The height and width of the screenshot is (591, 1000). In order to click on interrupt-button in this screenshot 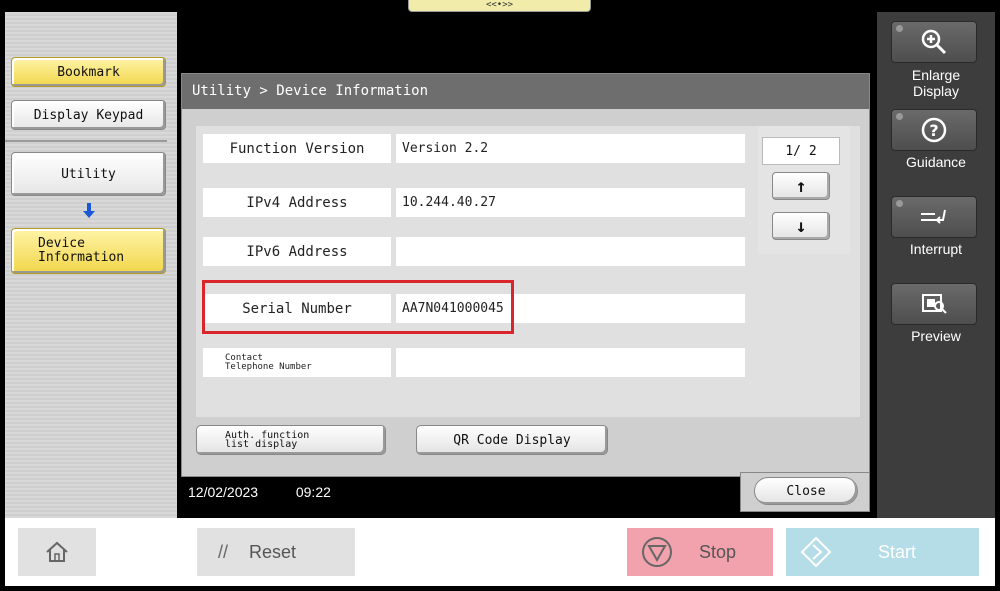, I will do `click(934, 217)`.